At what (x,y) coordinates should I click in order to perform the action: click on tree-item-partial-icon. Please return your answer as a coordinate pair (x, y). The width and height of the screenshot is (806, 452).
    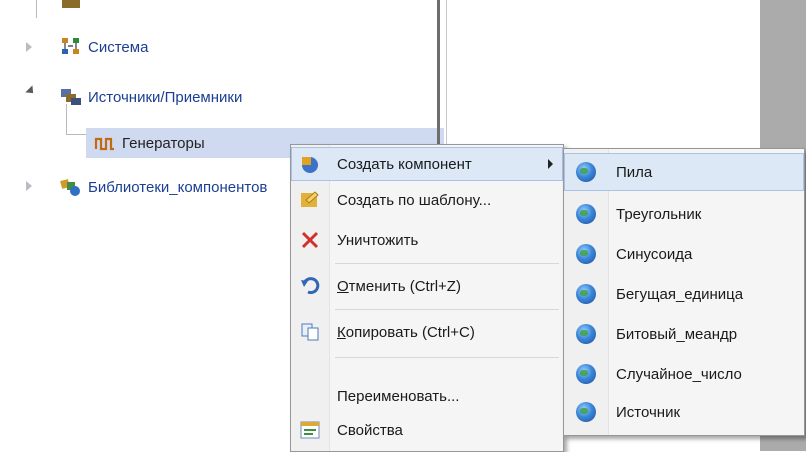
    Looking at the image, I should click on (71, 4).